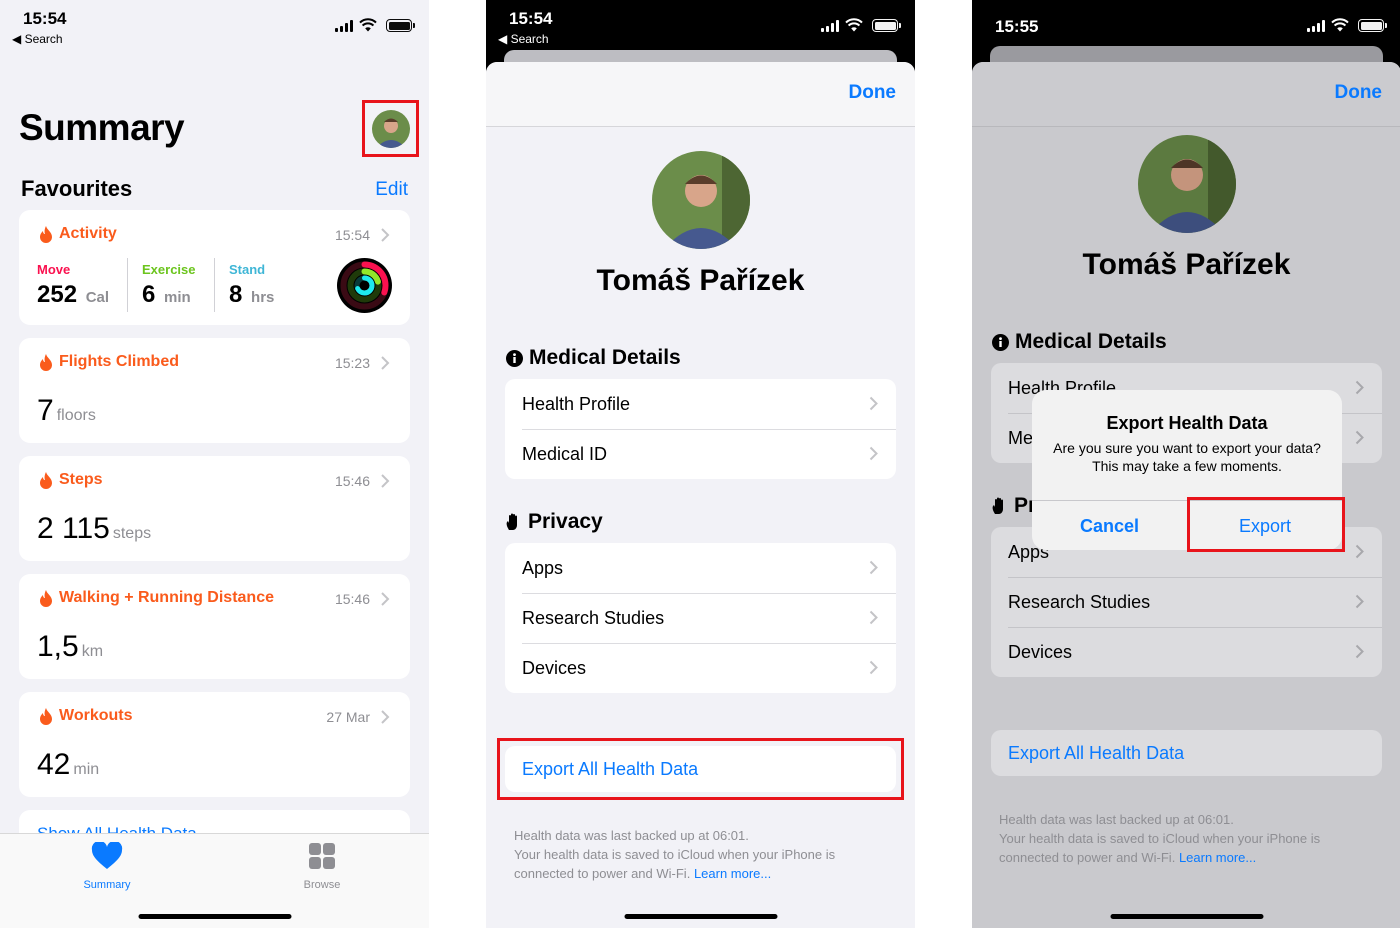 This screenshot has width=1400, height=928. What do you see at coordinates (132, 533) in the screenshot?
I see `card-unit: steps` at bounding box center [132, 533].